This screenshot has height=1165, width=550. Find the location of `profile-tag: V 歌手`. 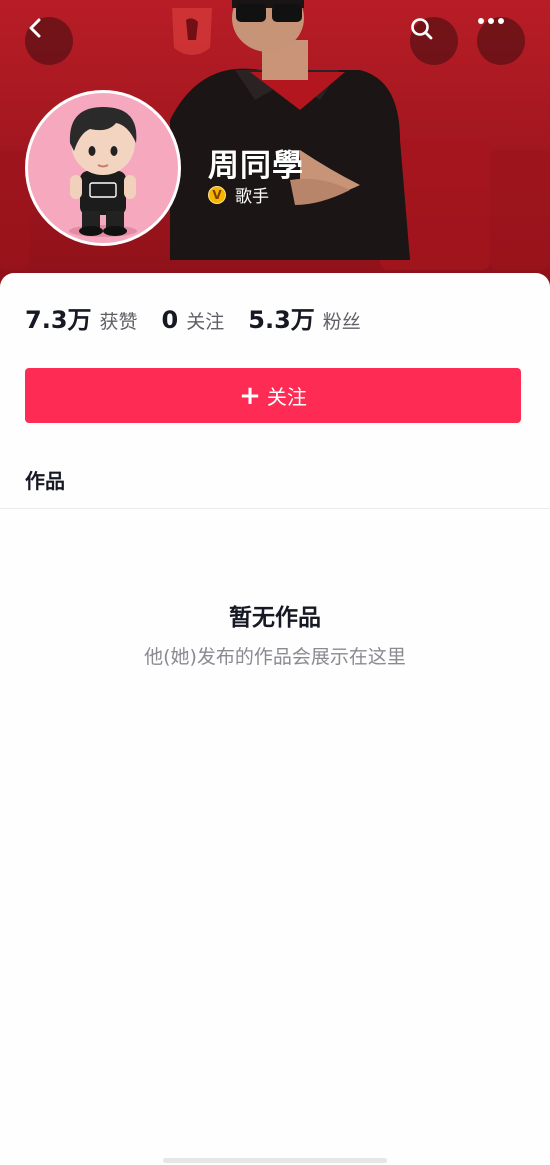

profile-tag: V 歌手 is located at coordinates (238, 194).